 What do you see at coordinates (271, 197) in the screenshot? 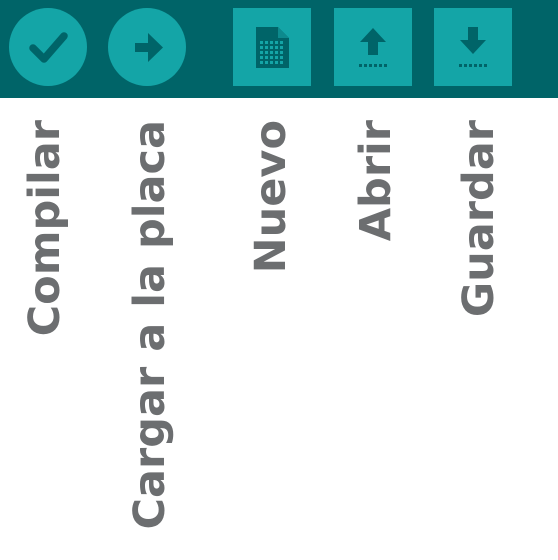
I see `new-label: Nuevo` at bounding box center [271, 197].